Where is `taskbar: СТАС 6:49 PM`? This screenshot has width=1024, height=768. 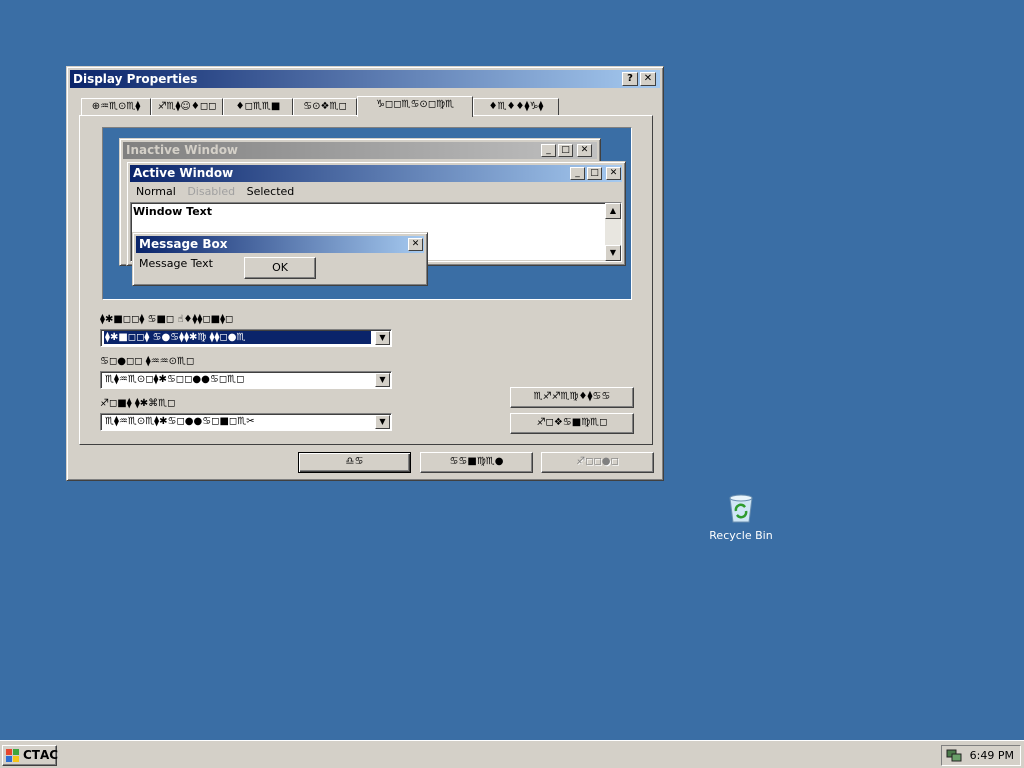 taskbar: СТАС 6:49 PM is located at coordinates (512, 754).